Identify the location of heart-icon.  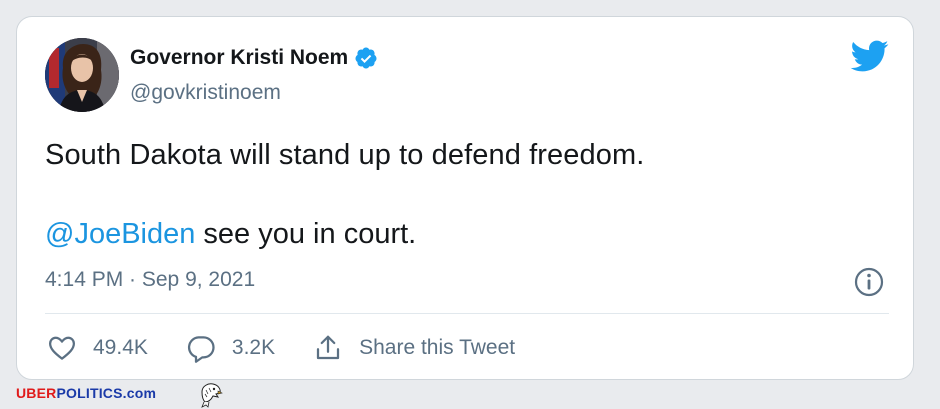
(62, 348).